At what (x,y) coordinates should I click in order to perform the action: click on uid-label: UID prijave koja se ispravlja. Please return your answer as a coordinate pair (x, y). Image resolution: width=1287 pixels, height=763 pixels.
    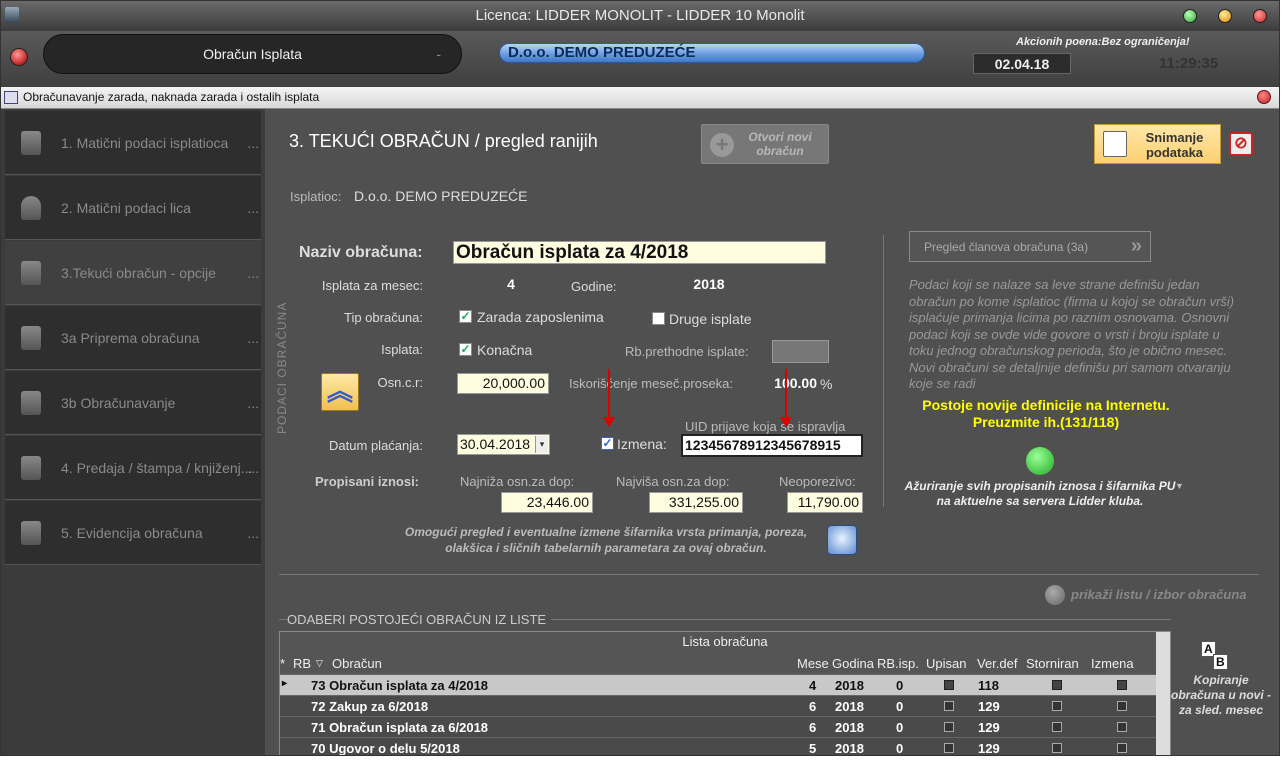
    Looking at the image, I should click on (765, 426).